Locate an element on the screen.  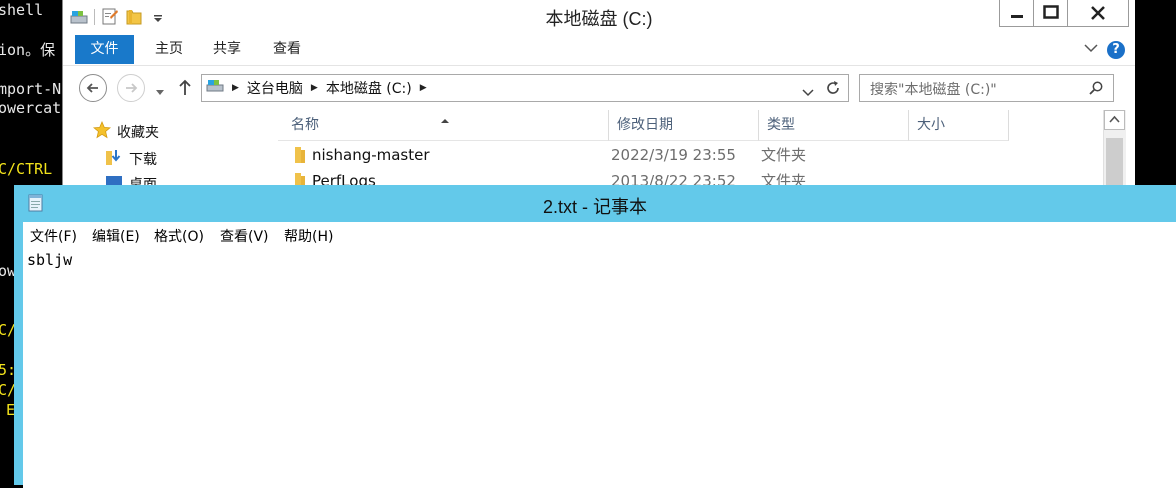
maximize-button is located at coordinates (1050, 13).